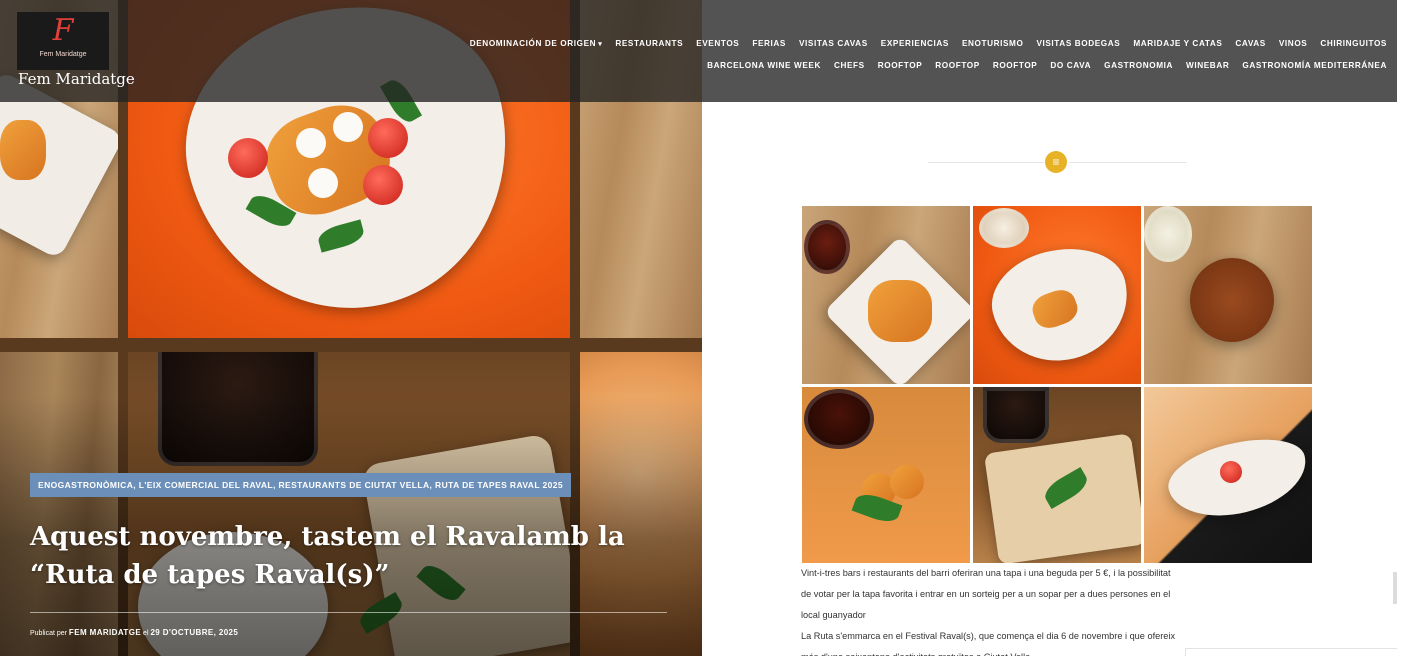 The width and height of the screenshot is (1403, 656). I want to click on nav-item: VINOS, so click(1293, 43).